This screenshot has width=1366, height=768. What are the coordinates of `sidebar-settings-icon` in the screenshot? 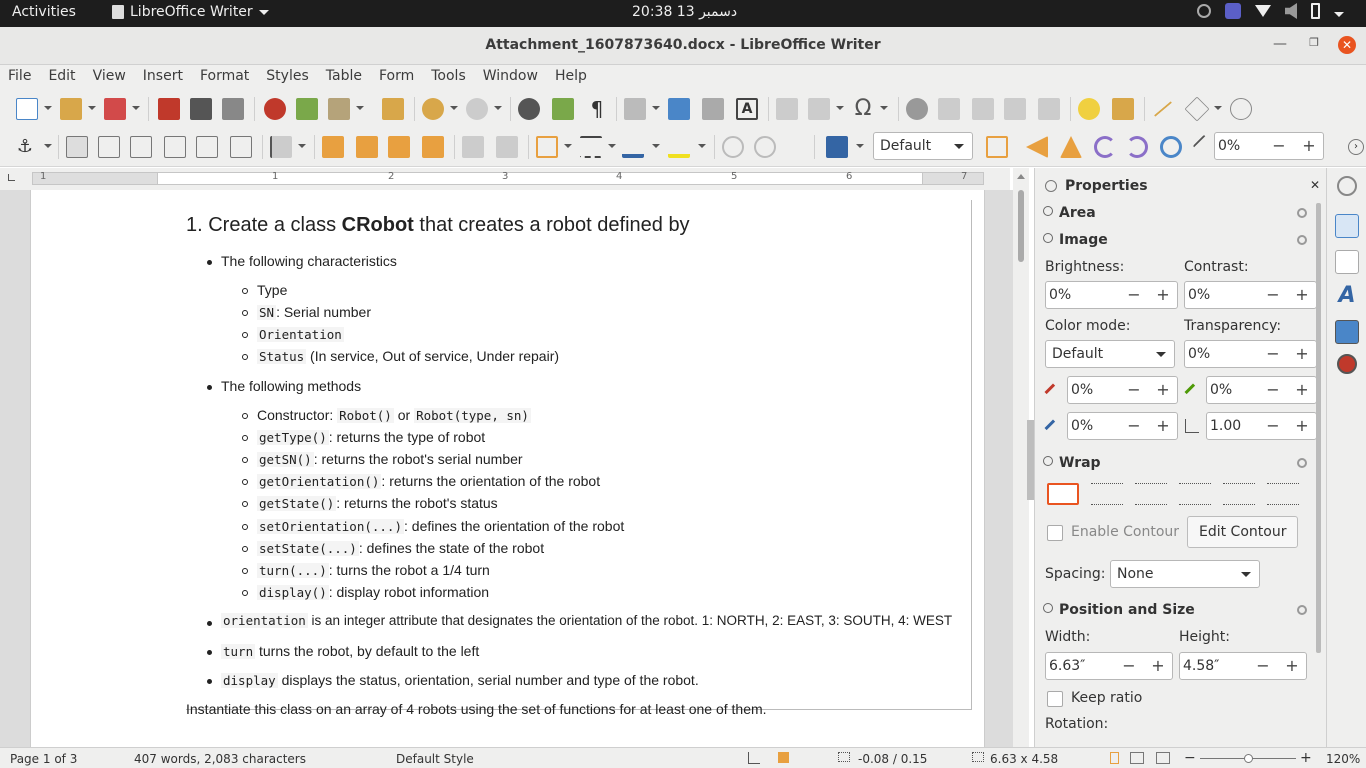 It's located at (1347, 186).